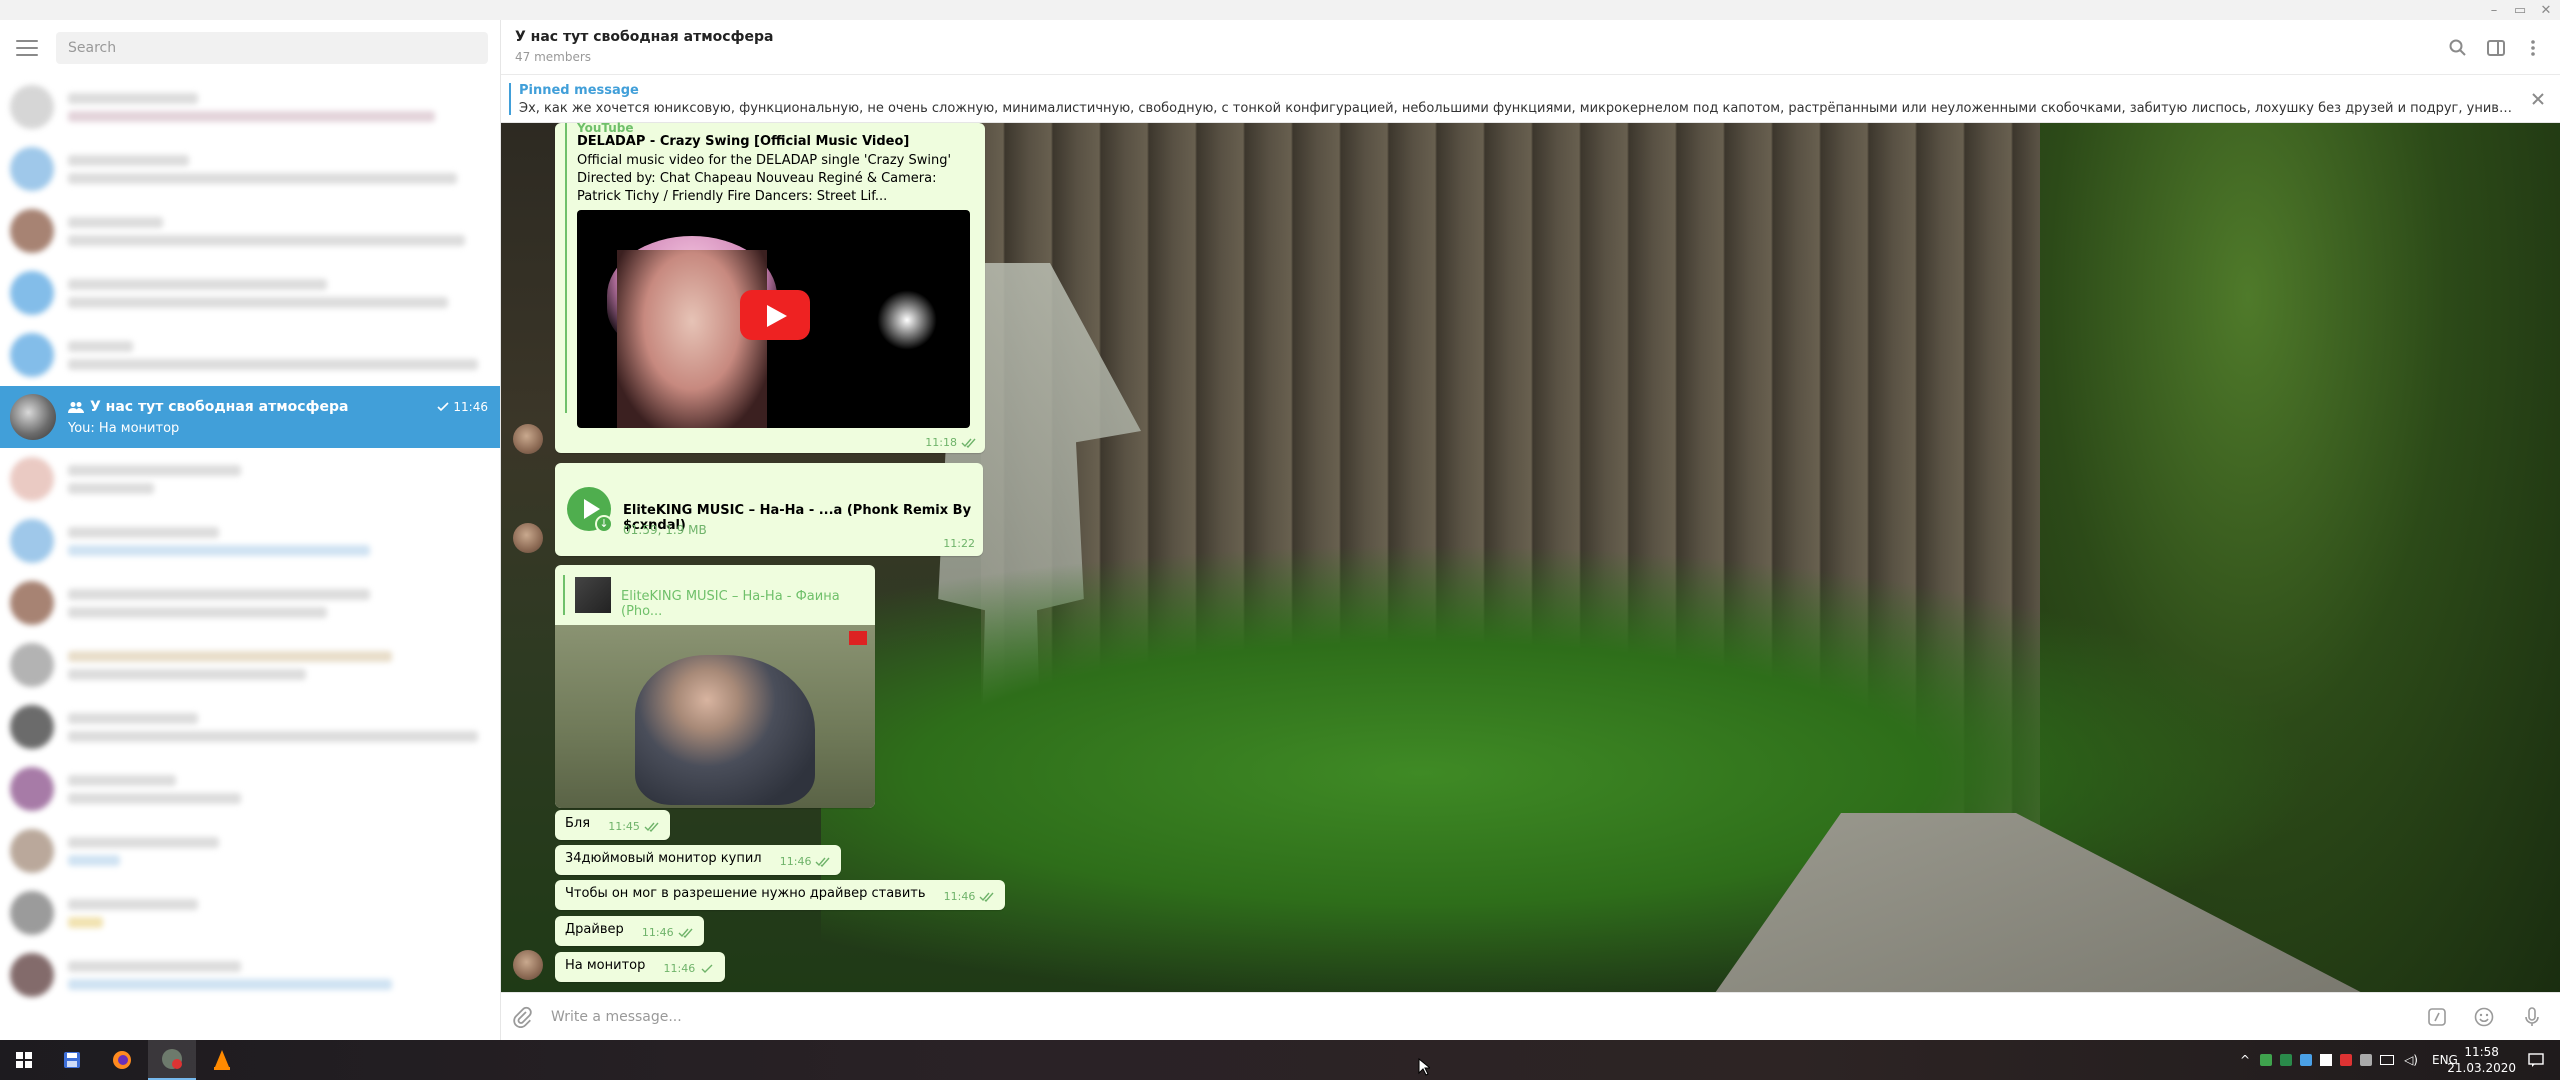 This screenshot has height=1080, width=2560. I want to click on chat-header: У нас тут свободная атмосфера 47 members, so click(1530, 47).